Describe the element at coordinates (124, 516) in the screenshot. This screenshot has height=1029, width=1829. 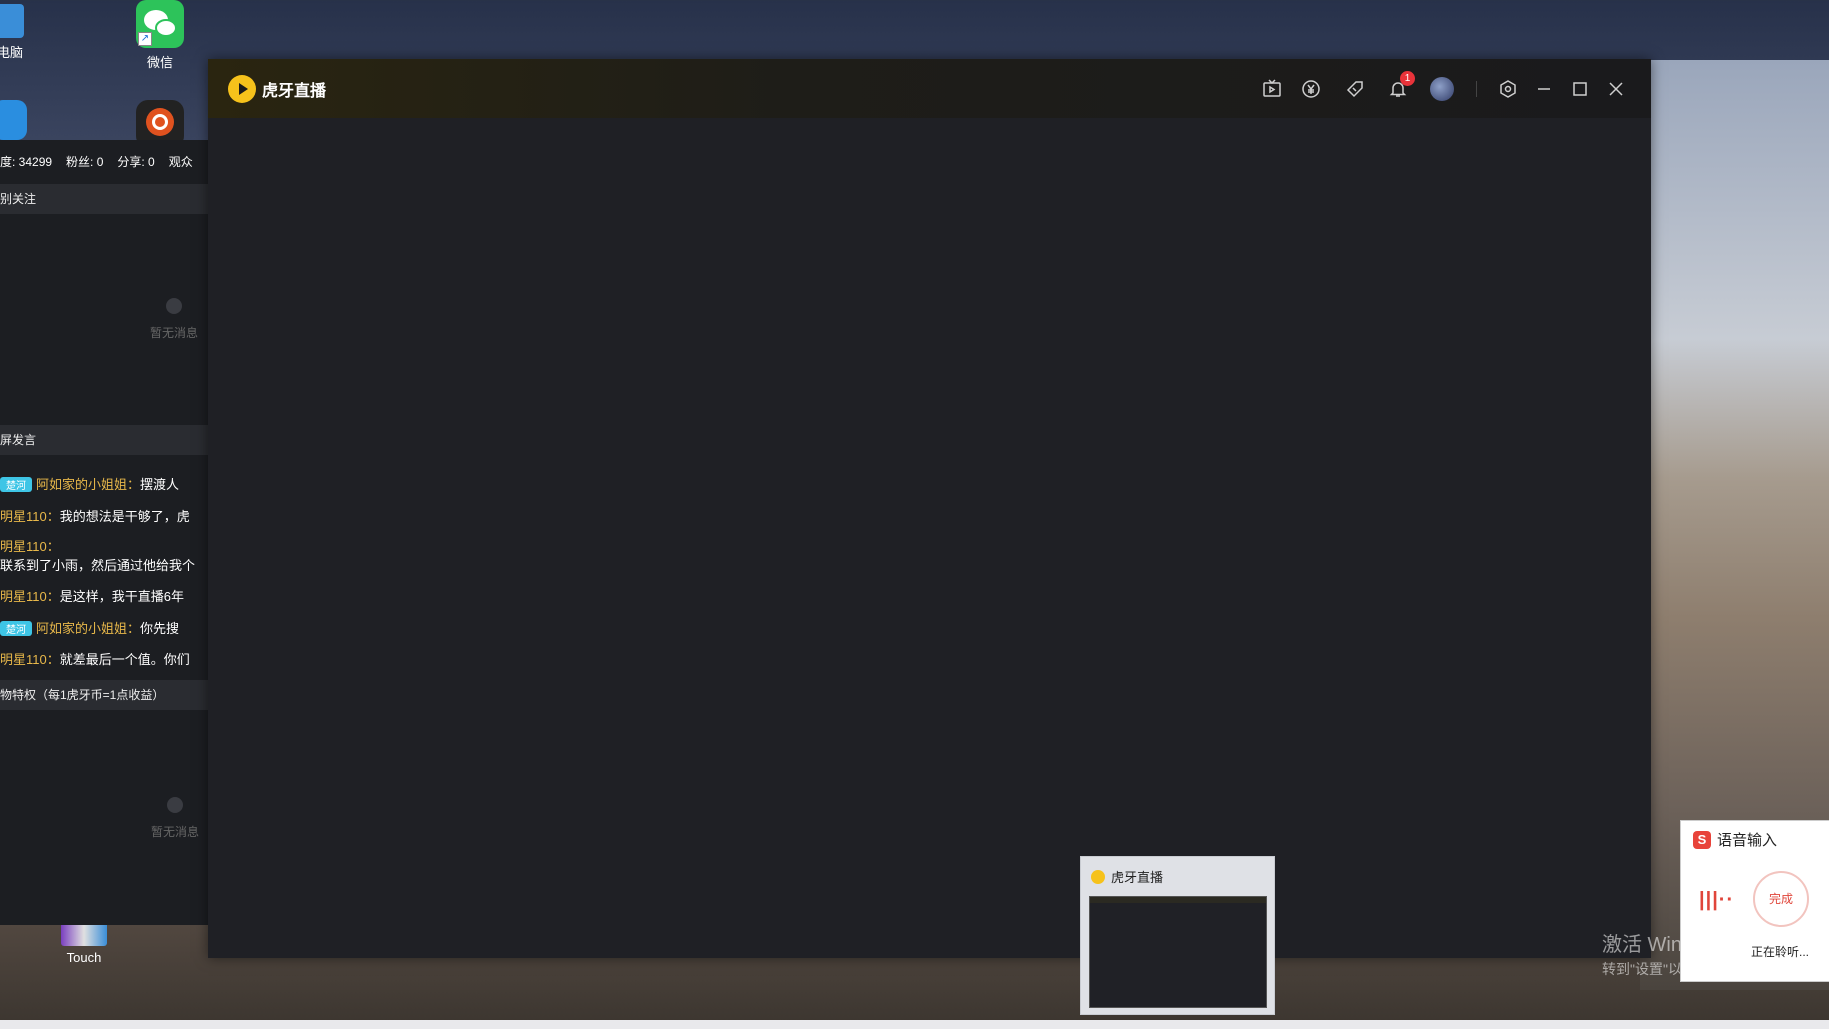
I see `chat-text: 我的想法是干够了，虎` at that location.